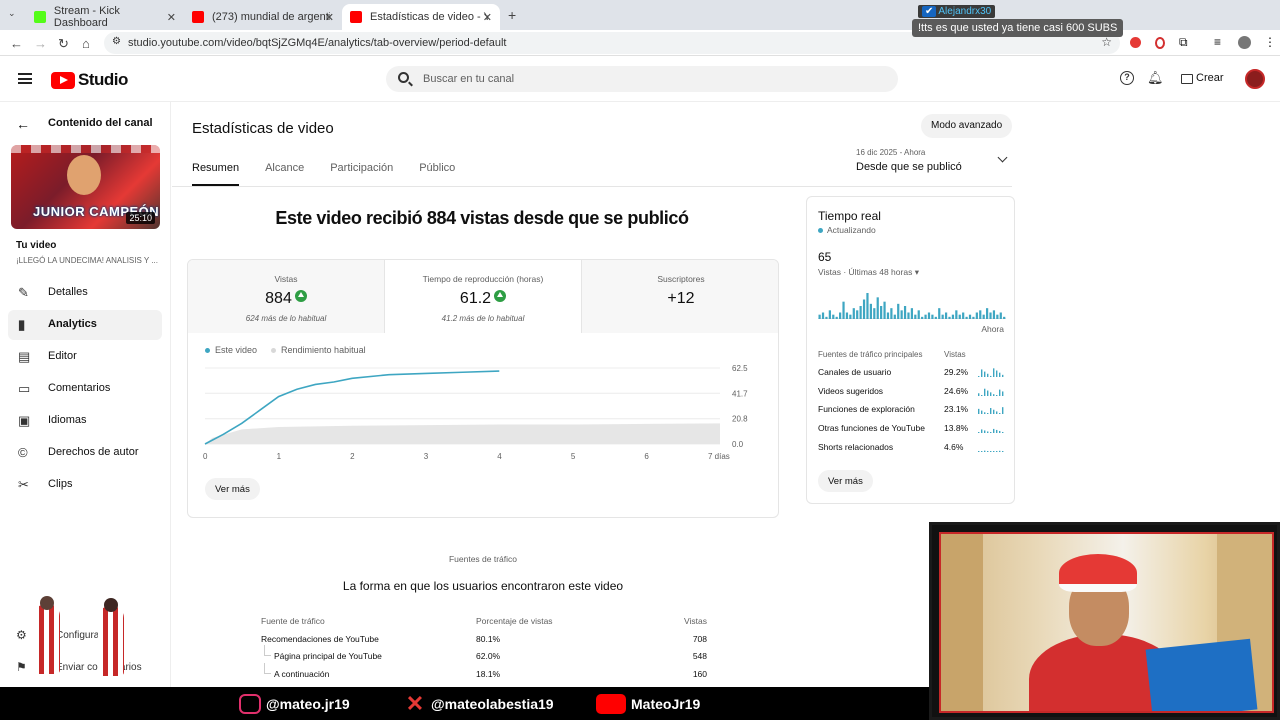 The image size is (1280, 720). What do you see at coordinates (1106, 622) in the screenshot?
I see `webcam-frame` at bounding box center [1106, 622].